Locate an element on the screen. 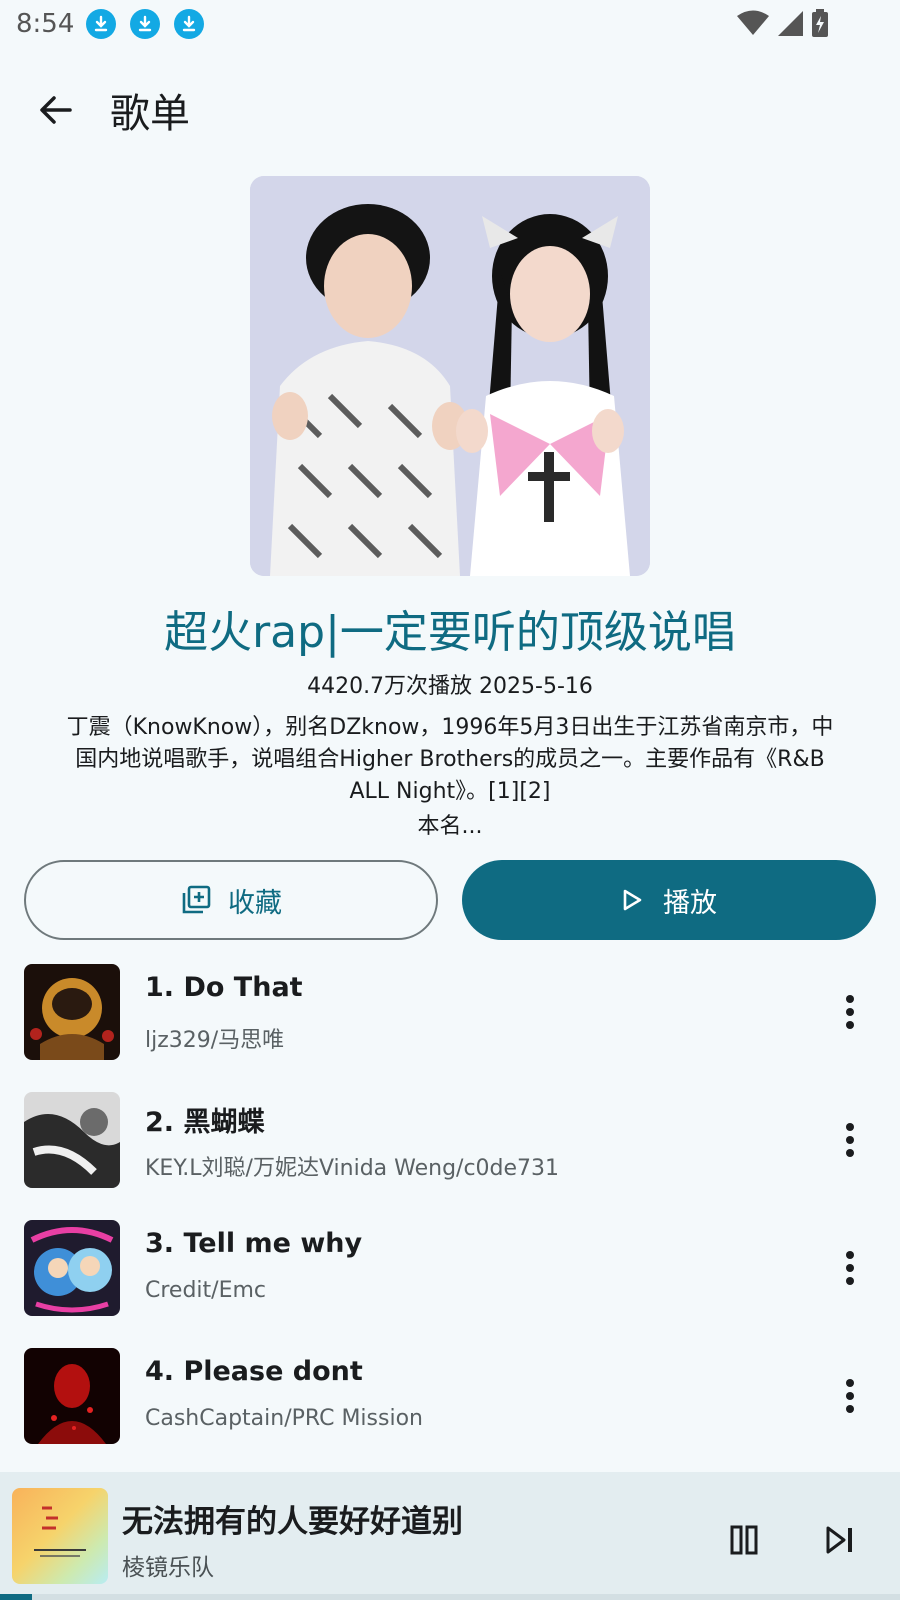 Image resolution: width=900 pixels, height=1600 pixels. play-all-button-label: 播放 is located at coordinates (690, 903).